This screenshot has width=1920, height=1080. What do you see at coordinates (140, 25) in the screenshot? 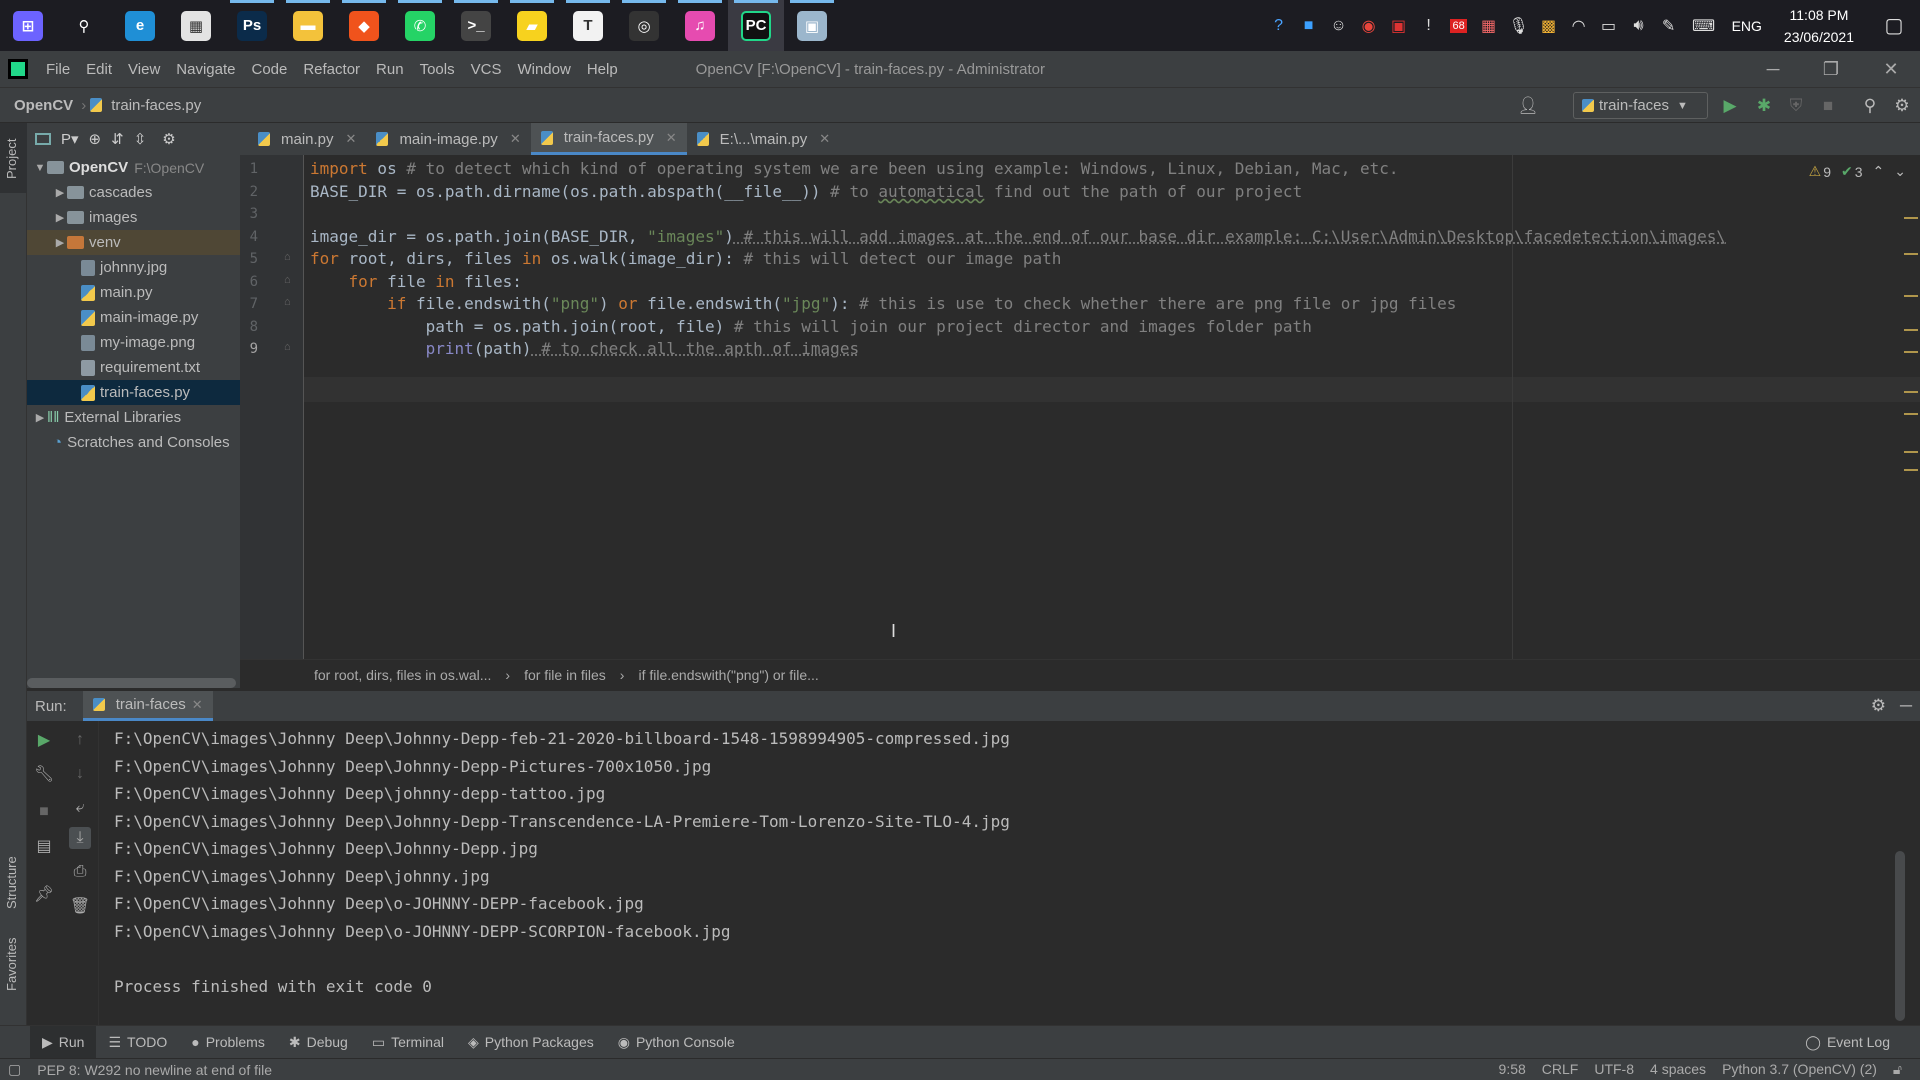
I see `edge-taskbar-button: e` at bounding box center [140, 25].